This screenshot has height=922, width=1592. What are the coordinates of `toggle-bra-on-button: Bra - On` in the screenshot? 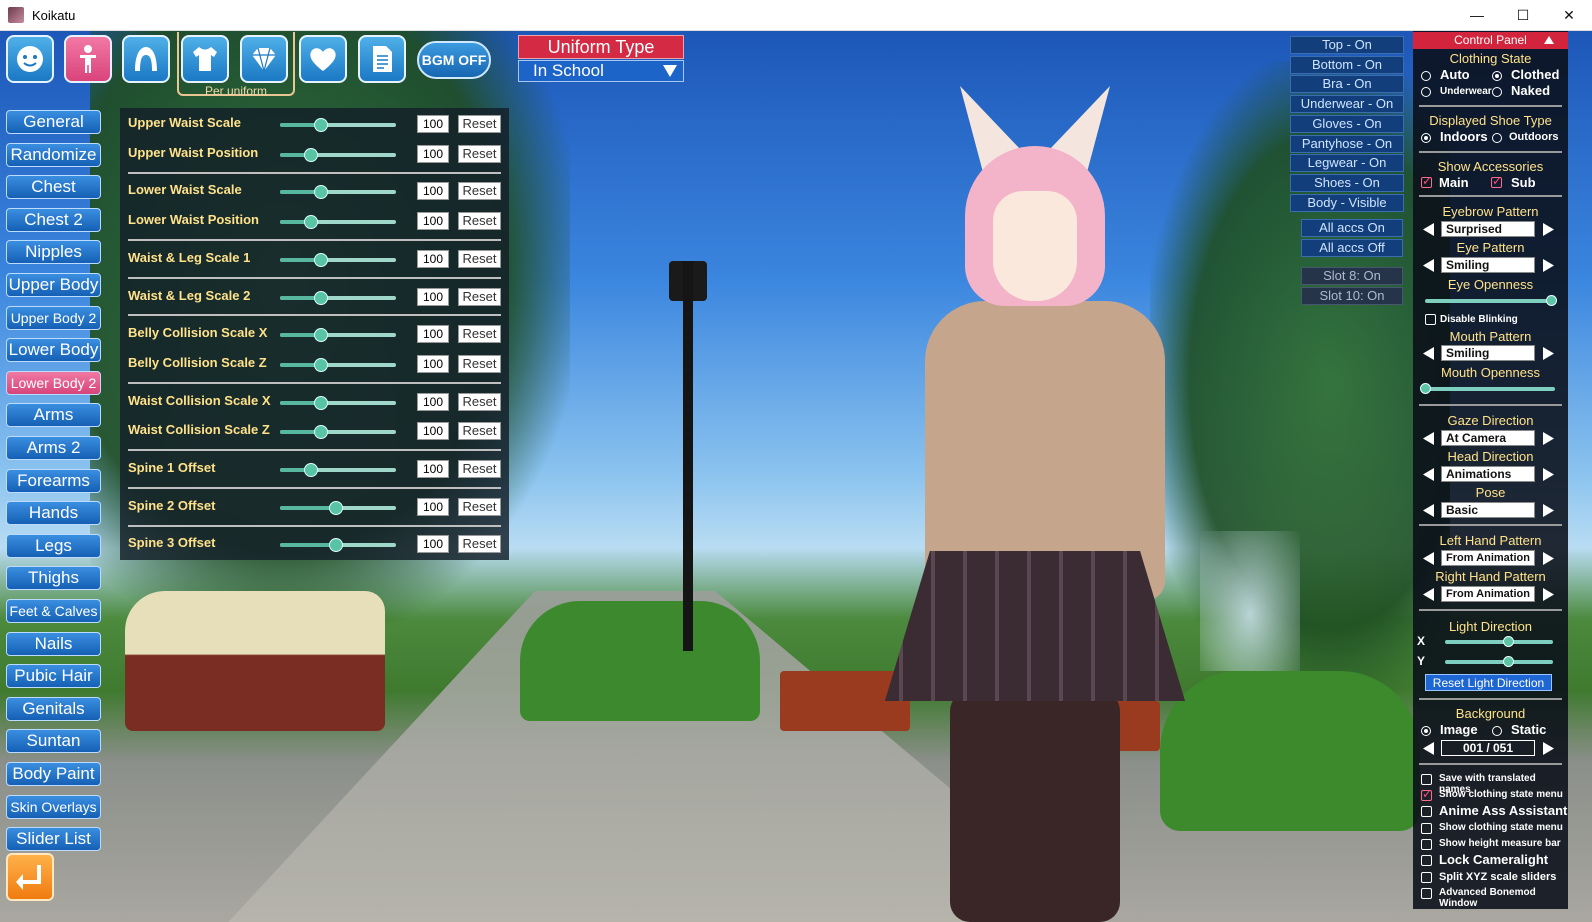 It's located at (1347, 84).